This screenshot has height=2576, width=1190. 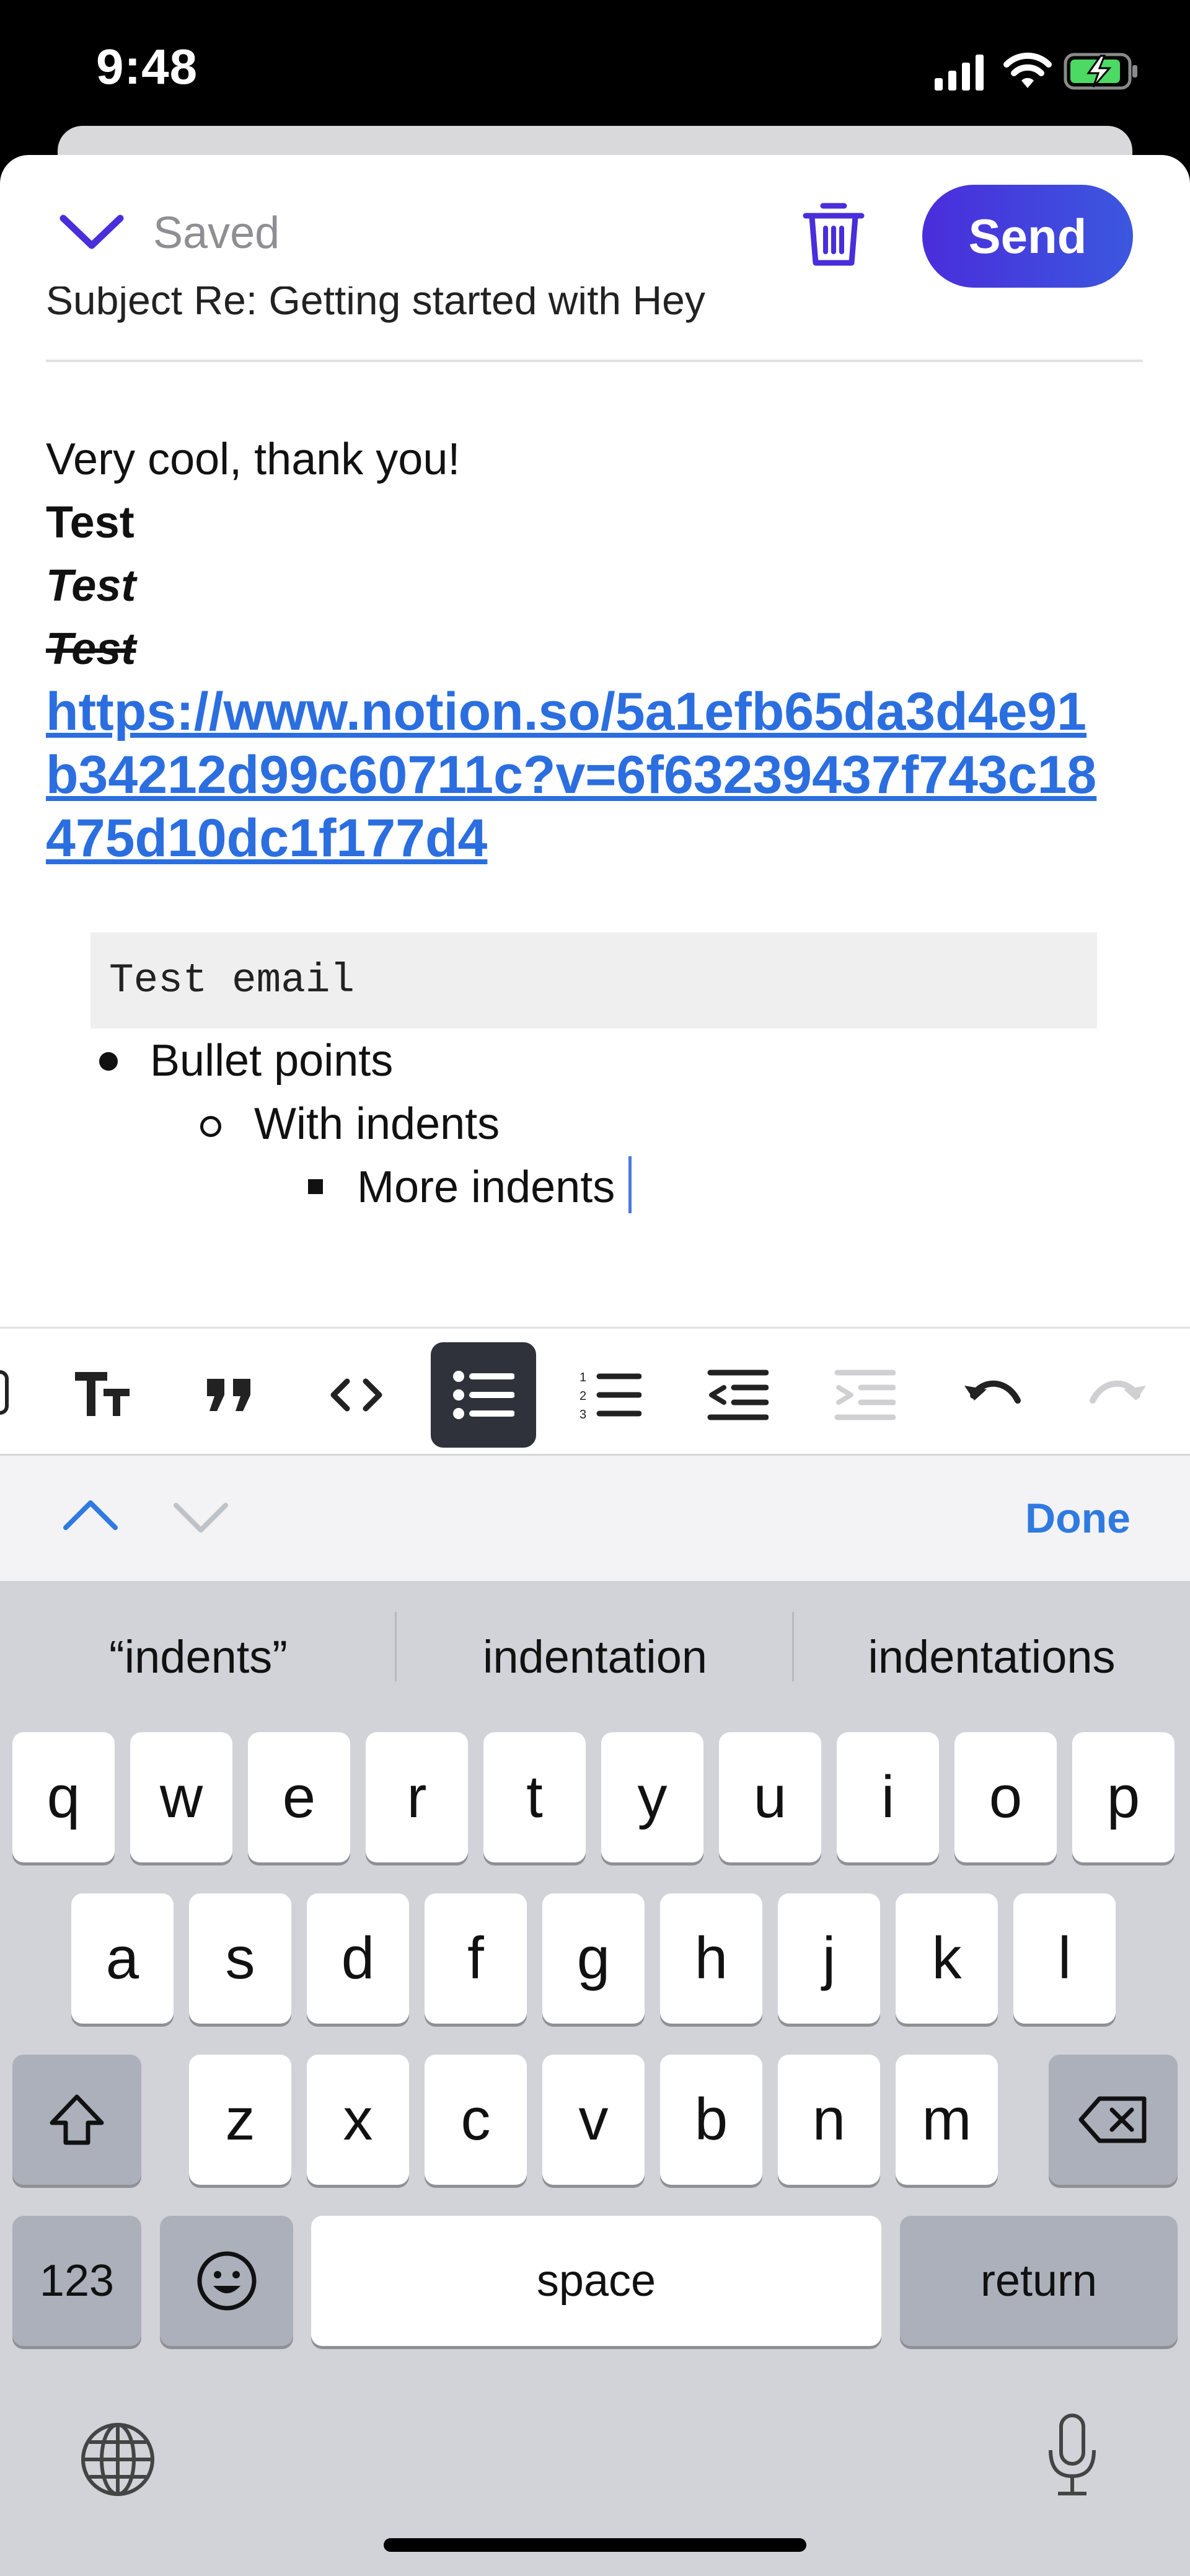 What do you see at coordinates (117, 2459) in the screenshot?
I see `globe-icon` at bounding box center [117, 2459].